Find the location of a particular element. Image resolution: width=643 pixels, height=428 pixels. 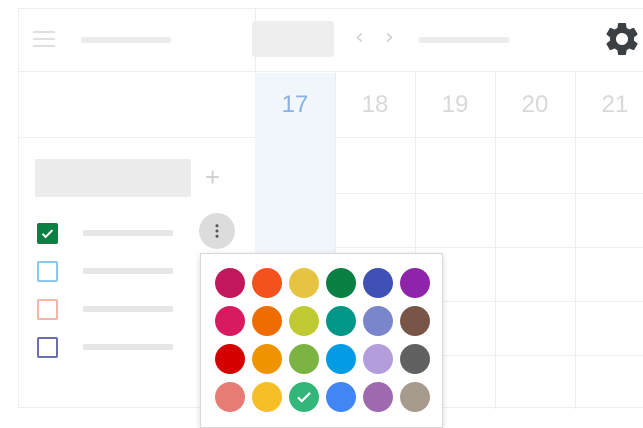

day-number: 20 is located at coordinates (535, 105).